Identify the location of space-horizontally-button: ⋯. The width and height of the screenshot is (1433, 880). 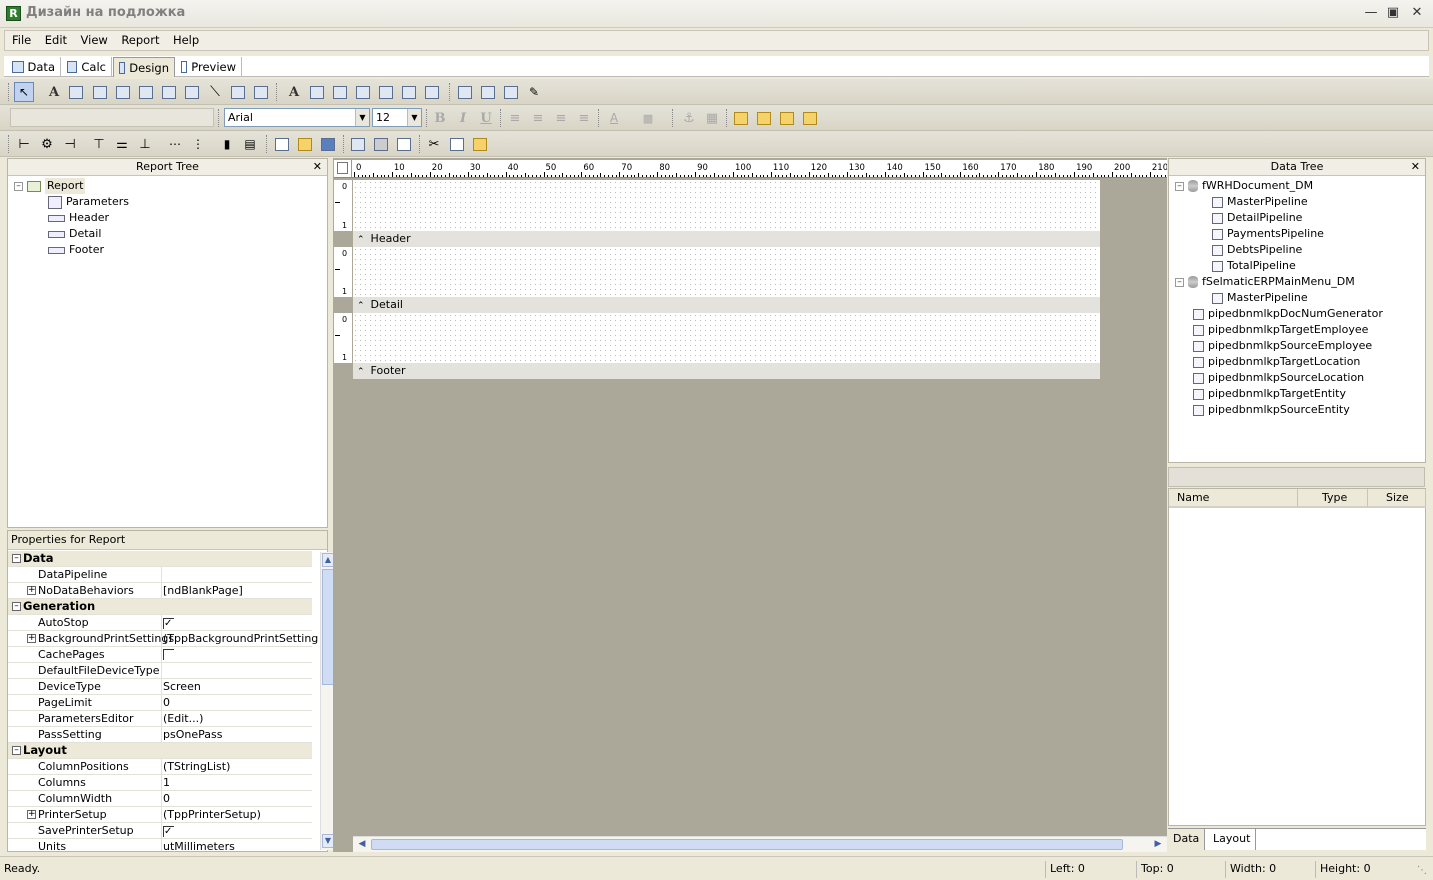
(175, 144).